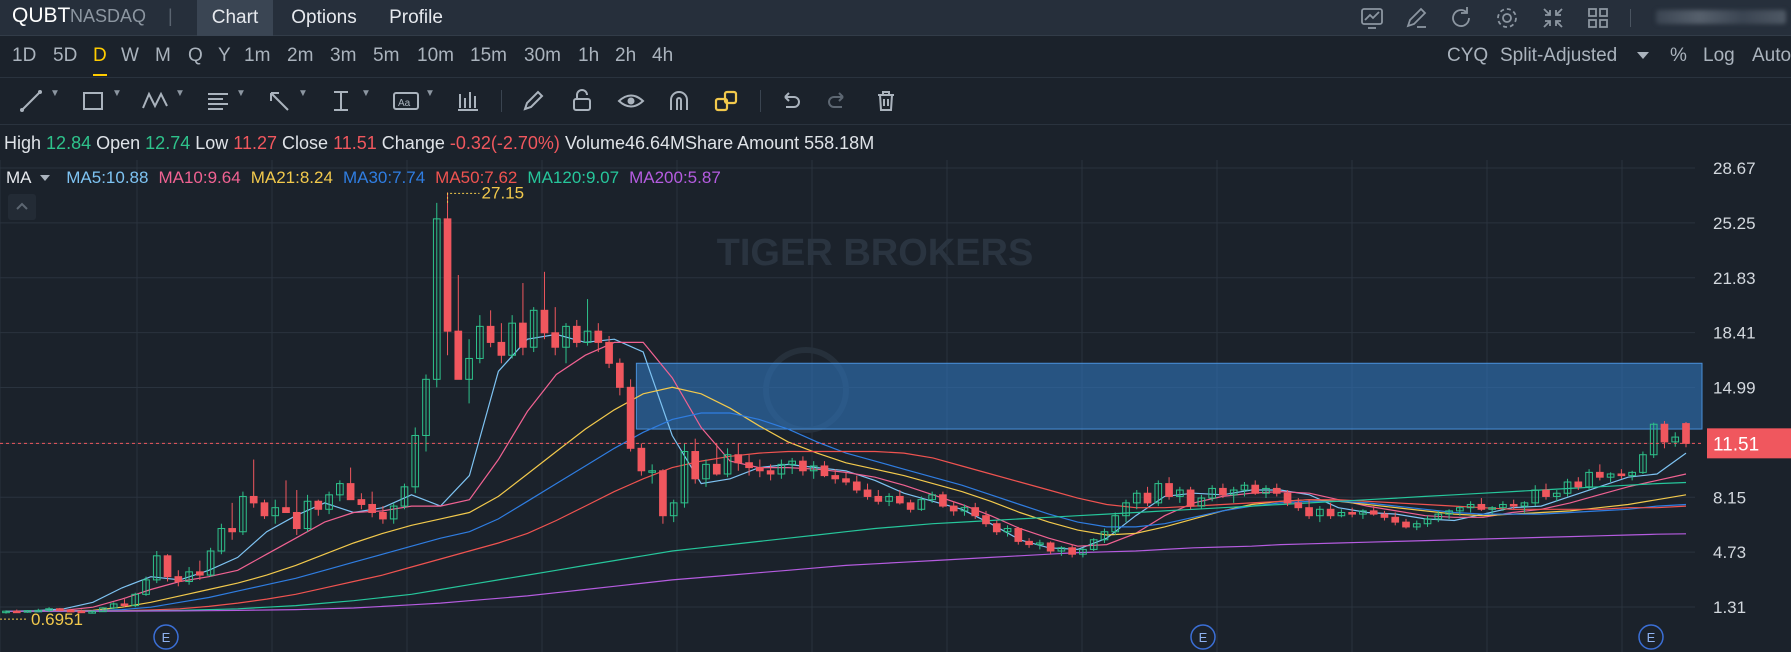  What do you see at coordinates (386, 56) in the screenshot?
I see `tf-5m: 5m` at bounding box center [386, 56].